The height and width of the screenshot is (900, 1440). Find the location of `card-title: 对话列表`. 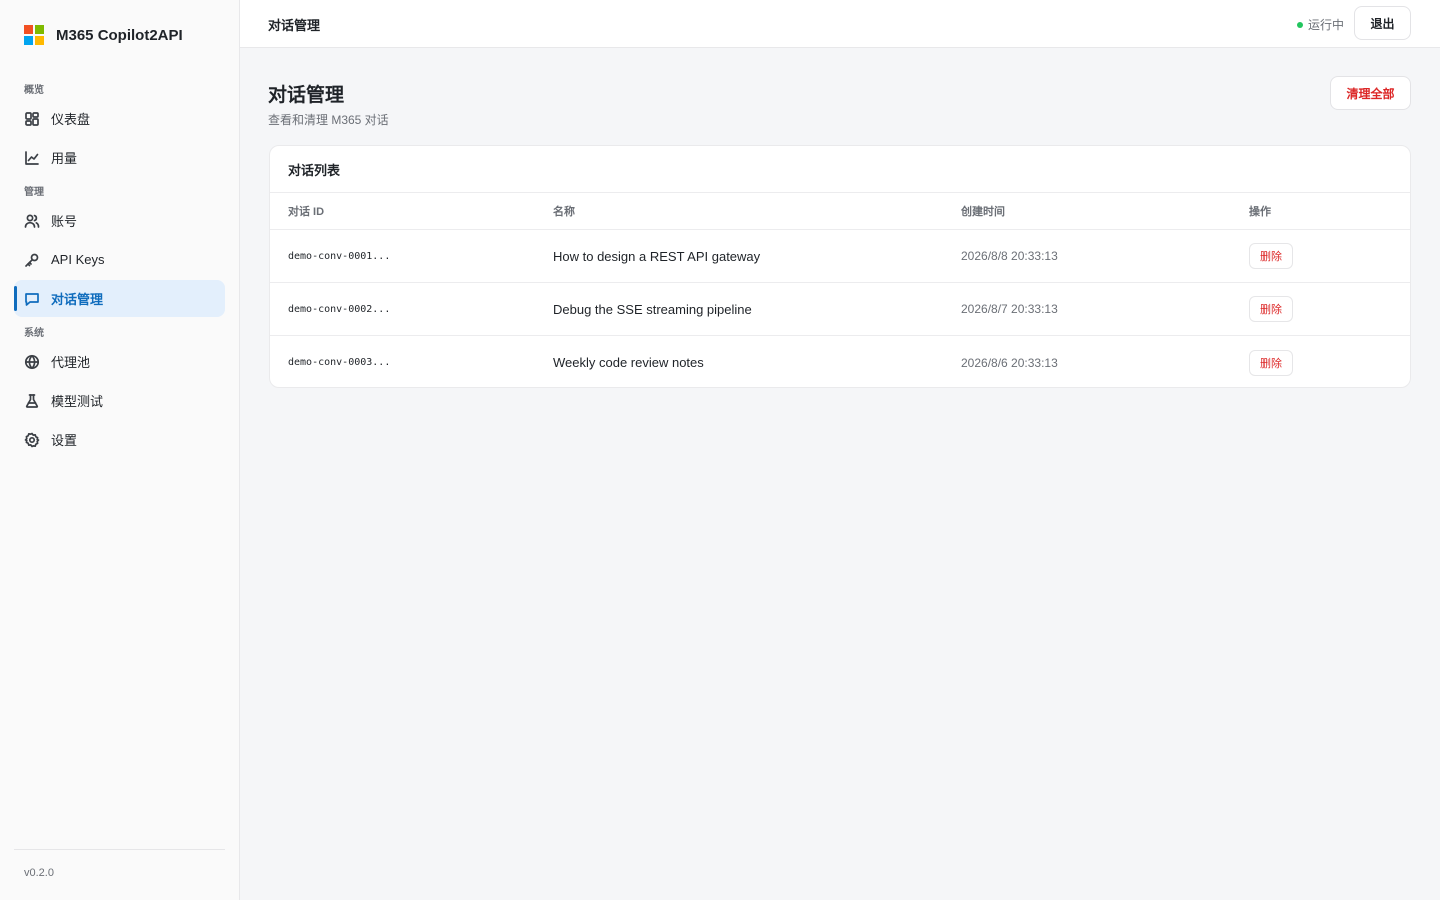

card-title: 对话列表 is located at coordinates (840, 169).